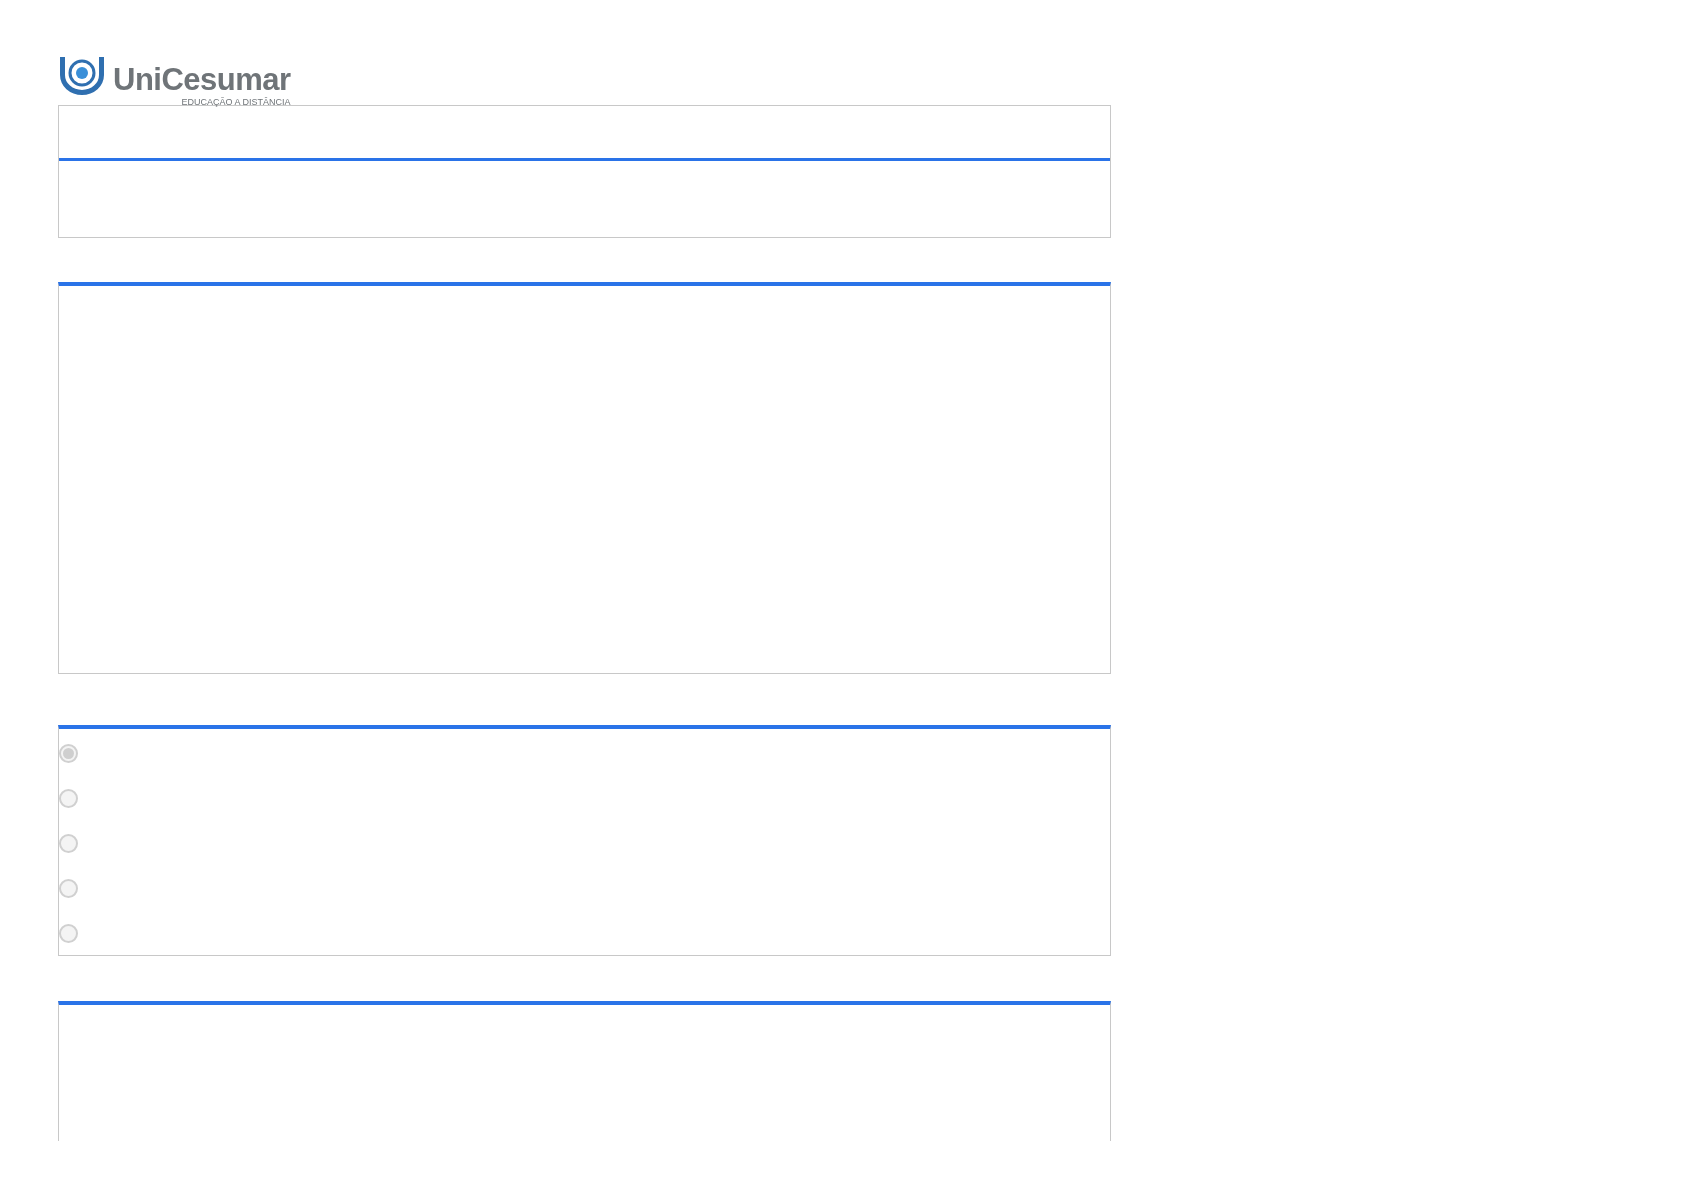  What do you see at coordinates (236, 102) in the screenshot?
I see `logo-tagline: EDUCAÇÃO A DISTÂNCIA` at bounding box center [236, 102].